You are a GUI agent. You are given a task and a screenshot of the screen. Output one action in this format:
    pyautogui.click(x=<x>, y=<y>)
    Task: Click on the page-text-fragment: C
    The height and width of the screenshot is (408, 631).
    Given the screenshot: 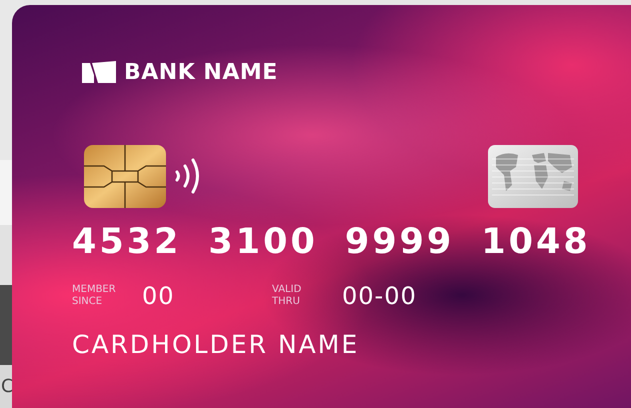 What is the action you would take?
    pyautogui.click(x=7, y=387)
    